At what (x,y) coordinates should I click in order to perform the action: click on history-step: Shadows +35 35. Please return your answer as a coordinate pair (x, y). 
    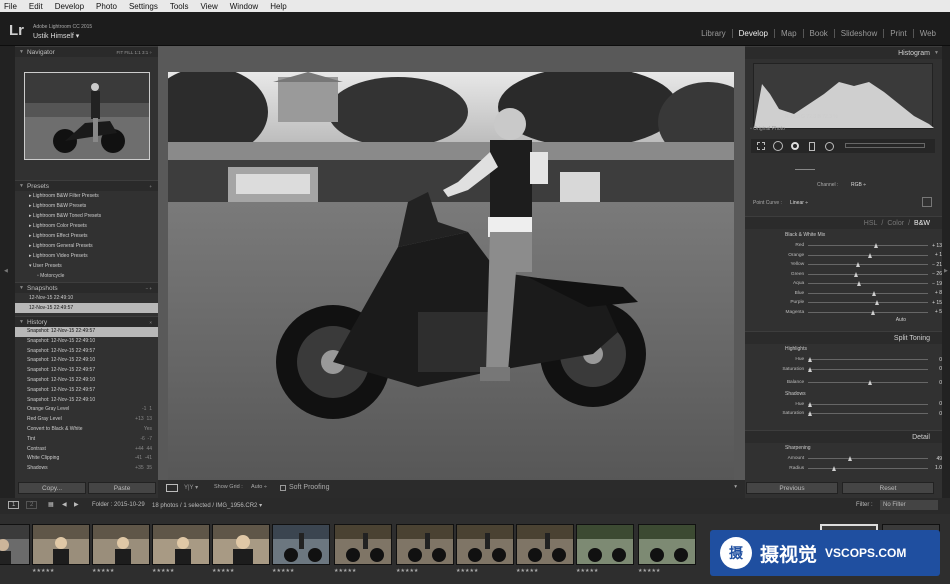
    Looking at the image, I should click on (86, 469).